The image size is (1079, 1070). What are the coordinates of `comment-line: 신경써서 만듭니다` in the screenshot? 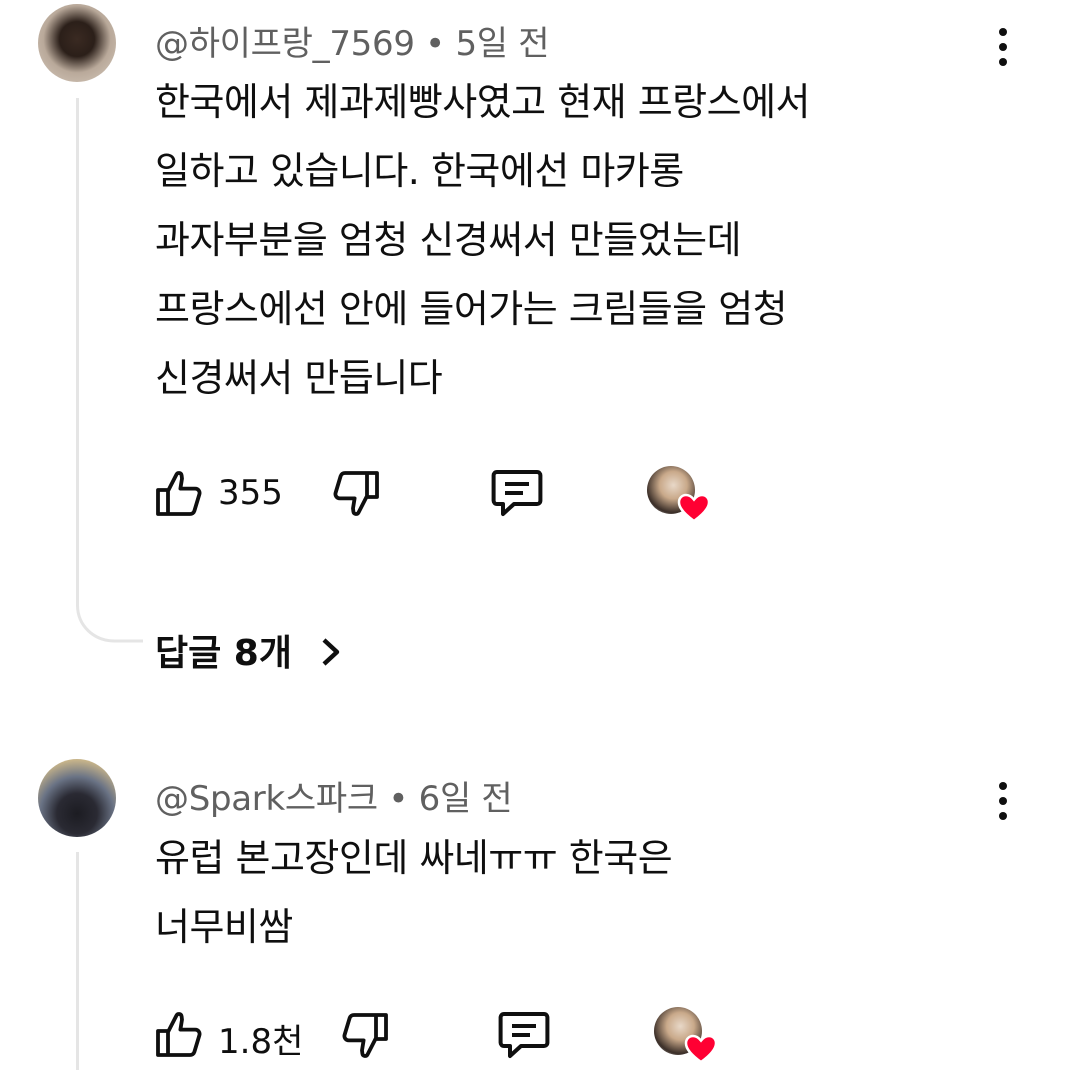 It's located at (299, 378).